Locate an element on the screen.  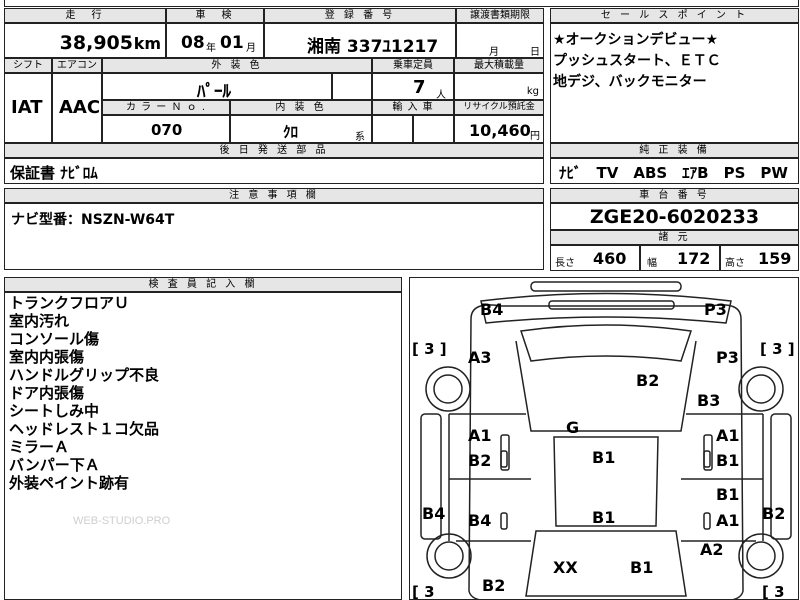
damage-mark: XX is located at coordinates (565, 567).